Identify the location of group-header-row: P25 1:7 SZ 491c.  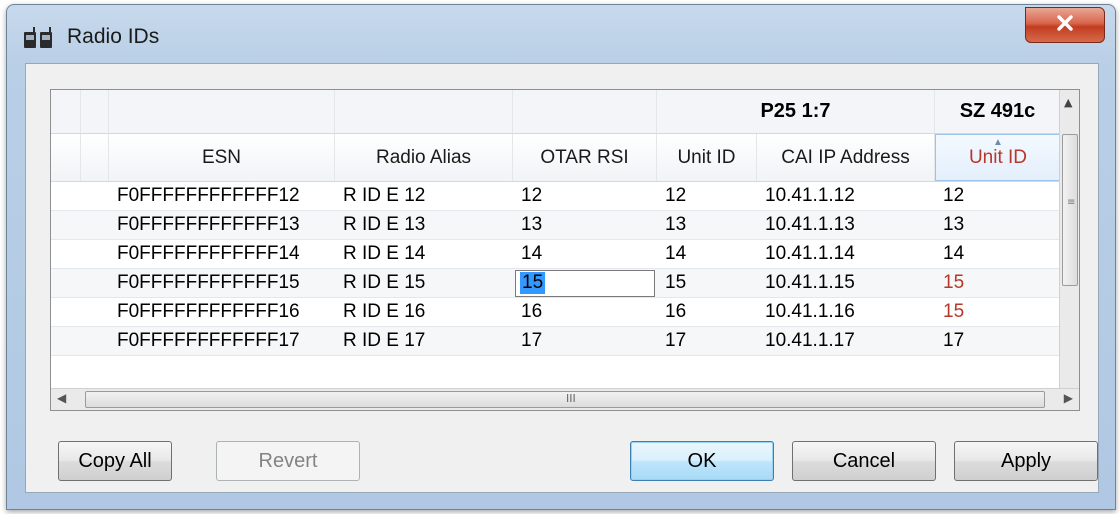
(556, 112).